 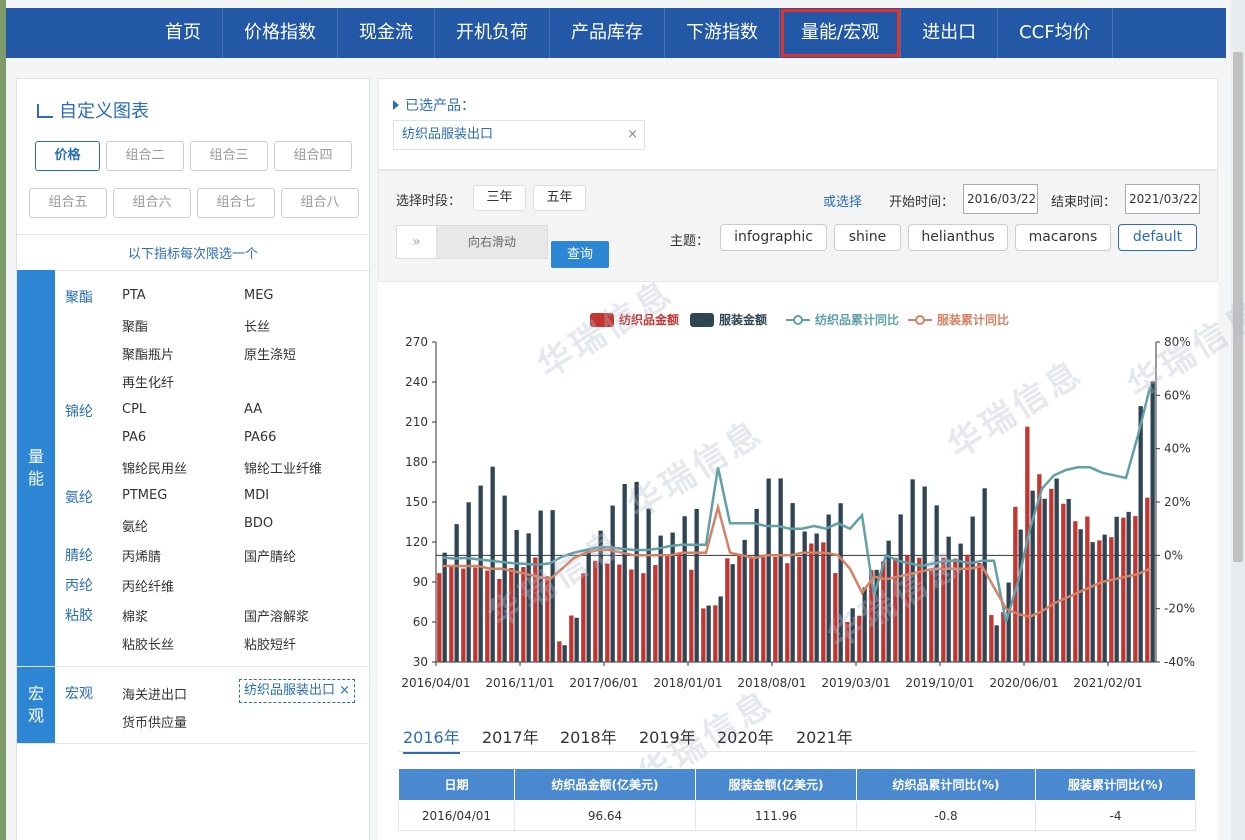 What do you see at coordinates (134, 409) in the screenshot?
I see `item-cpl: CPL` at bounding box center [134, 409].